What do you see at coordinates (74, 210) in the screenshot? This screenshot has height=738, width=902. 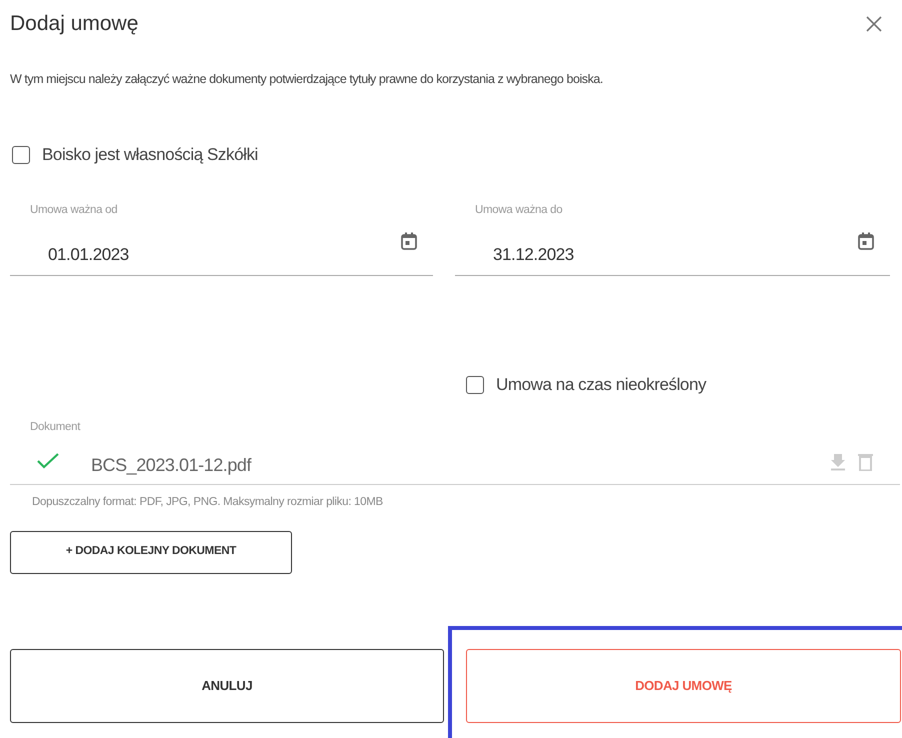 I see `field-label: Umowa ważna od` at bounding box center [74, 210].